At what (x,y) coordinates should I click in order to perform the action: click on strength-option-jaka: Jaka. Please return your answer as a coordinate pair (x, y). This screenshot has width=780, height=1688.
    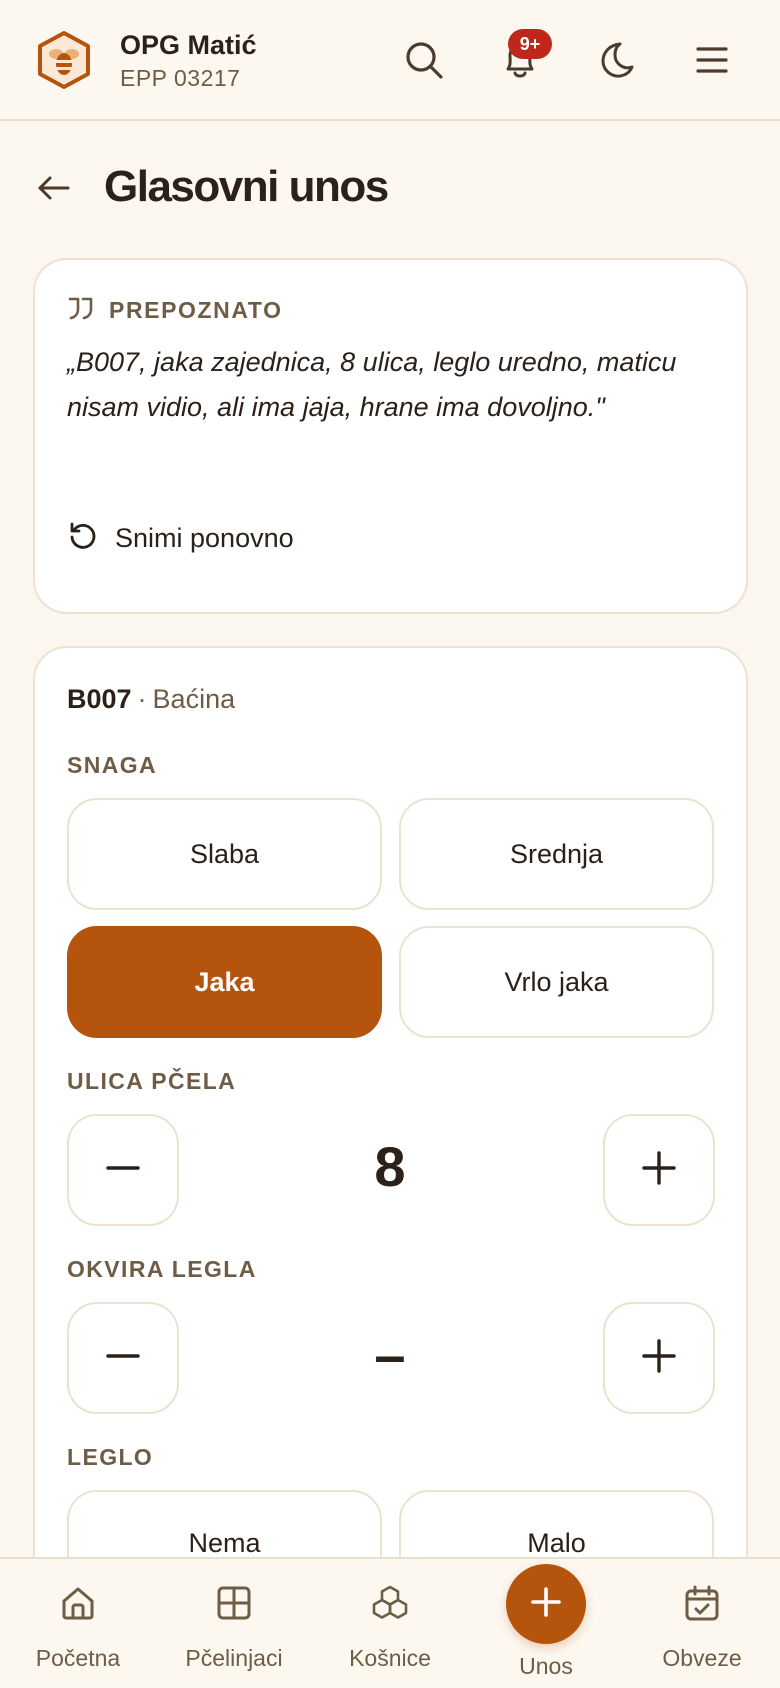
    Looking at the image, I should click on (224, 982).